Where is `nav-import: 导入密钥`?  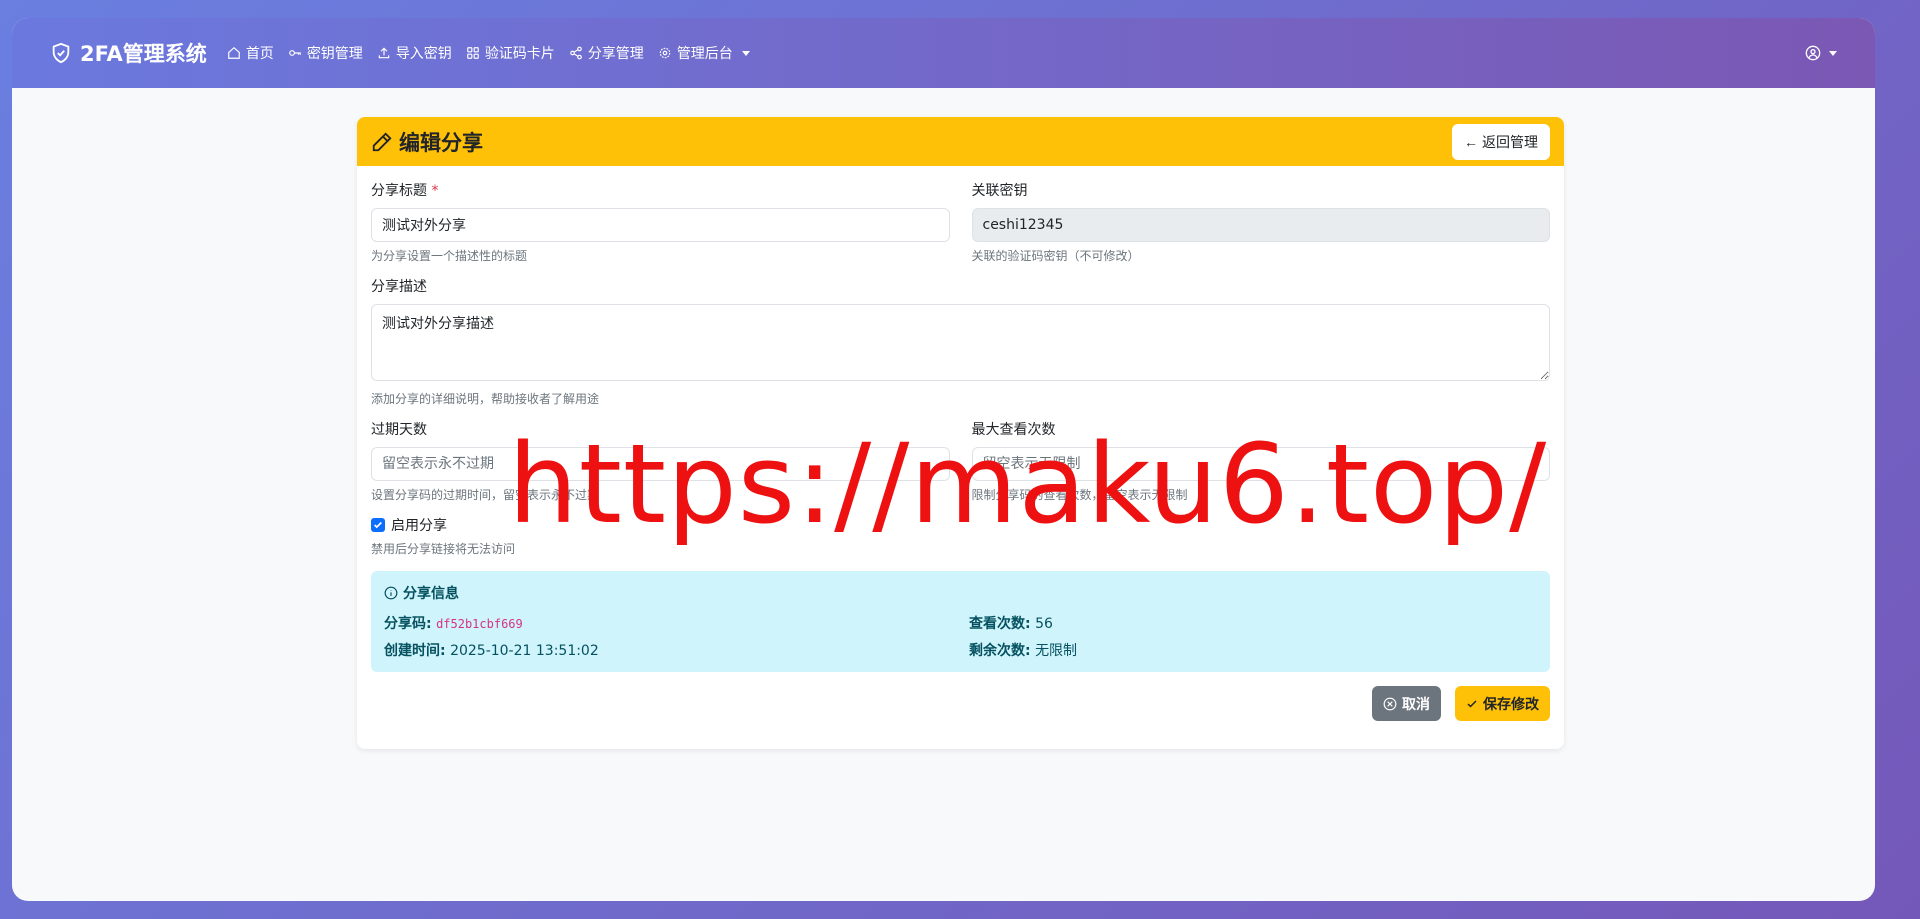 nav-import: 导入密钥 is located at coordinates (414, 53).